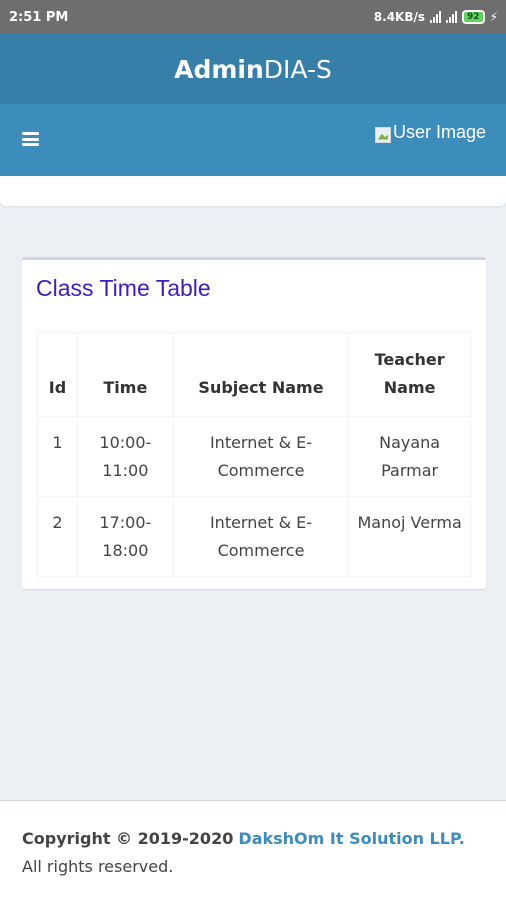 The image size is (506, 900). I want to click on battery-icon: 92, so click(473, 17).